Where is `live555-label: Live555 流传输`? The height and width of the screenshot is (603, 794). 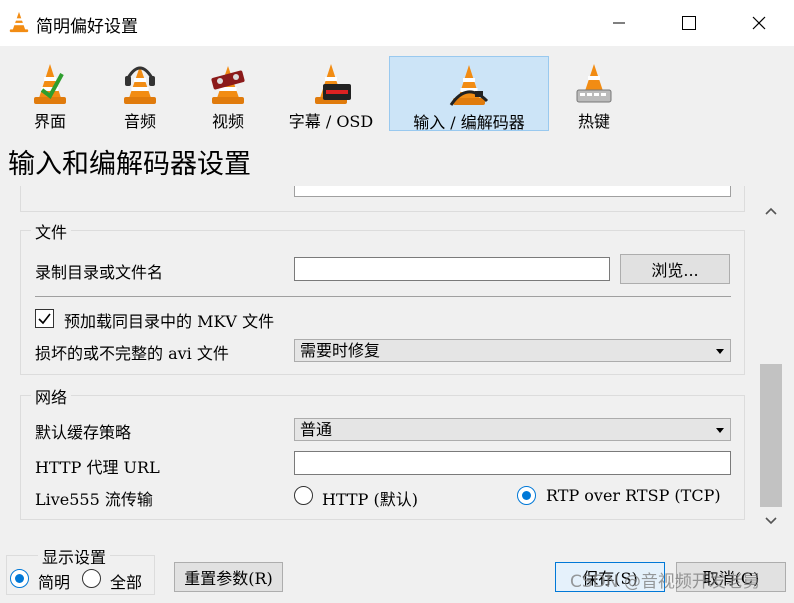
live555-label: Live555 流传输 is located at coordinates (94, 499).